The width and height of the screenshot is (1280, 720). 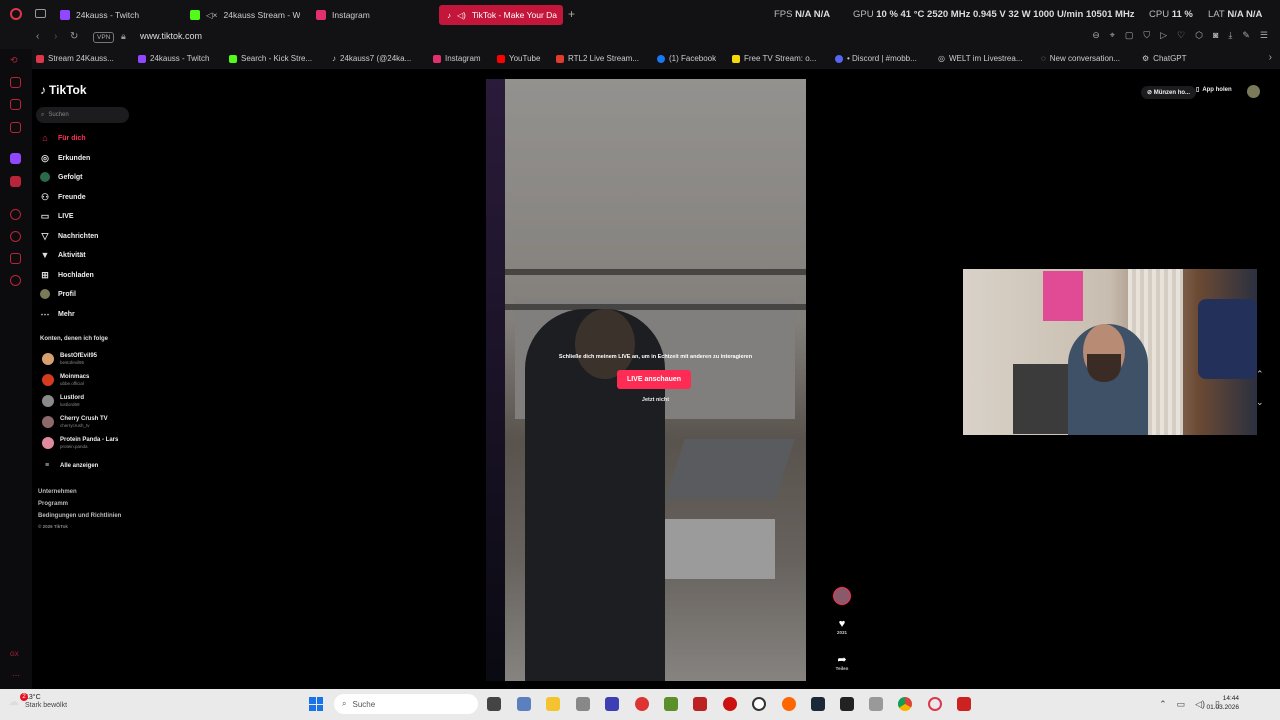 I want to click on pin-icon: ⌖, so click(x=1112, y=35).